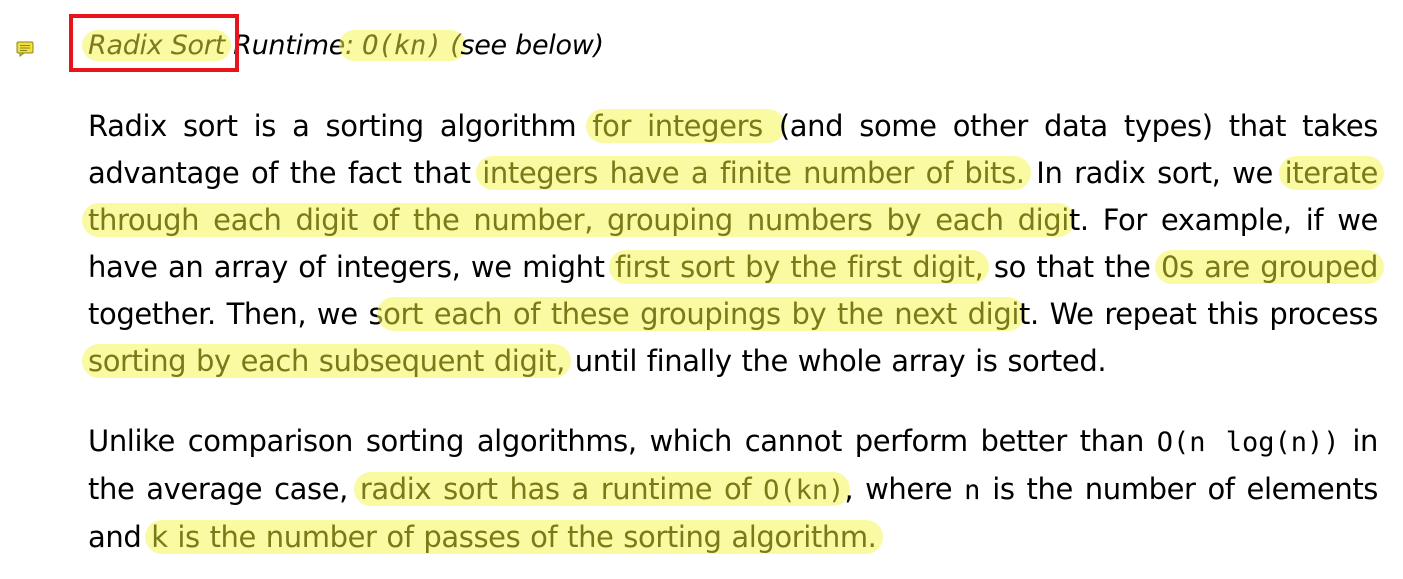 This screenshot has height=579, width=1403. I want to click on p1-highlight-1: for integers, so click(685, 126).